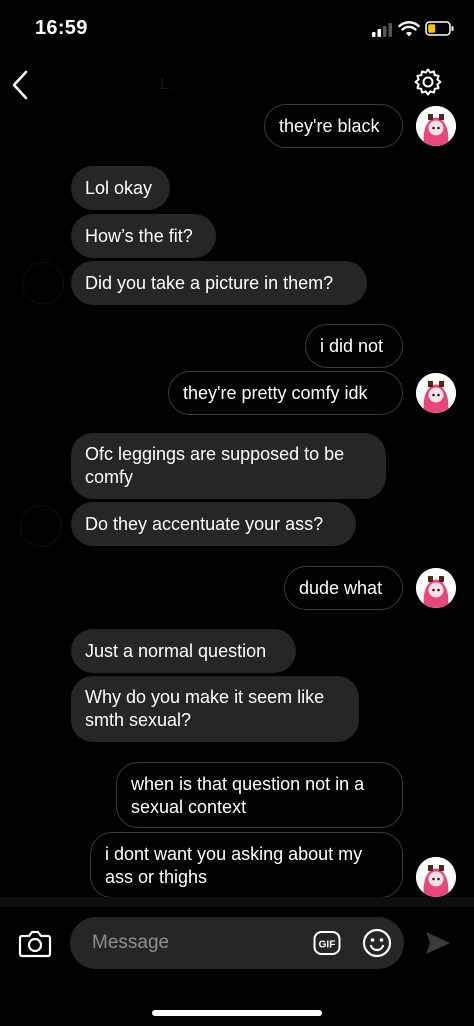  I want to click on sent-message: they're pretty comfy idk, so click(285, 393).